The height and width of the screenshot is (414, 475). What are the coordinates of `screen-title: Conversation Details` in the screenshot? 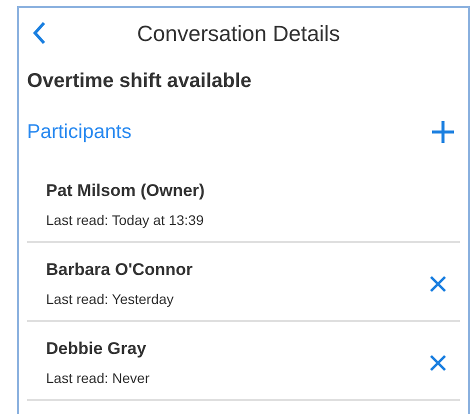 It's located at (238, 34).